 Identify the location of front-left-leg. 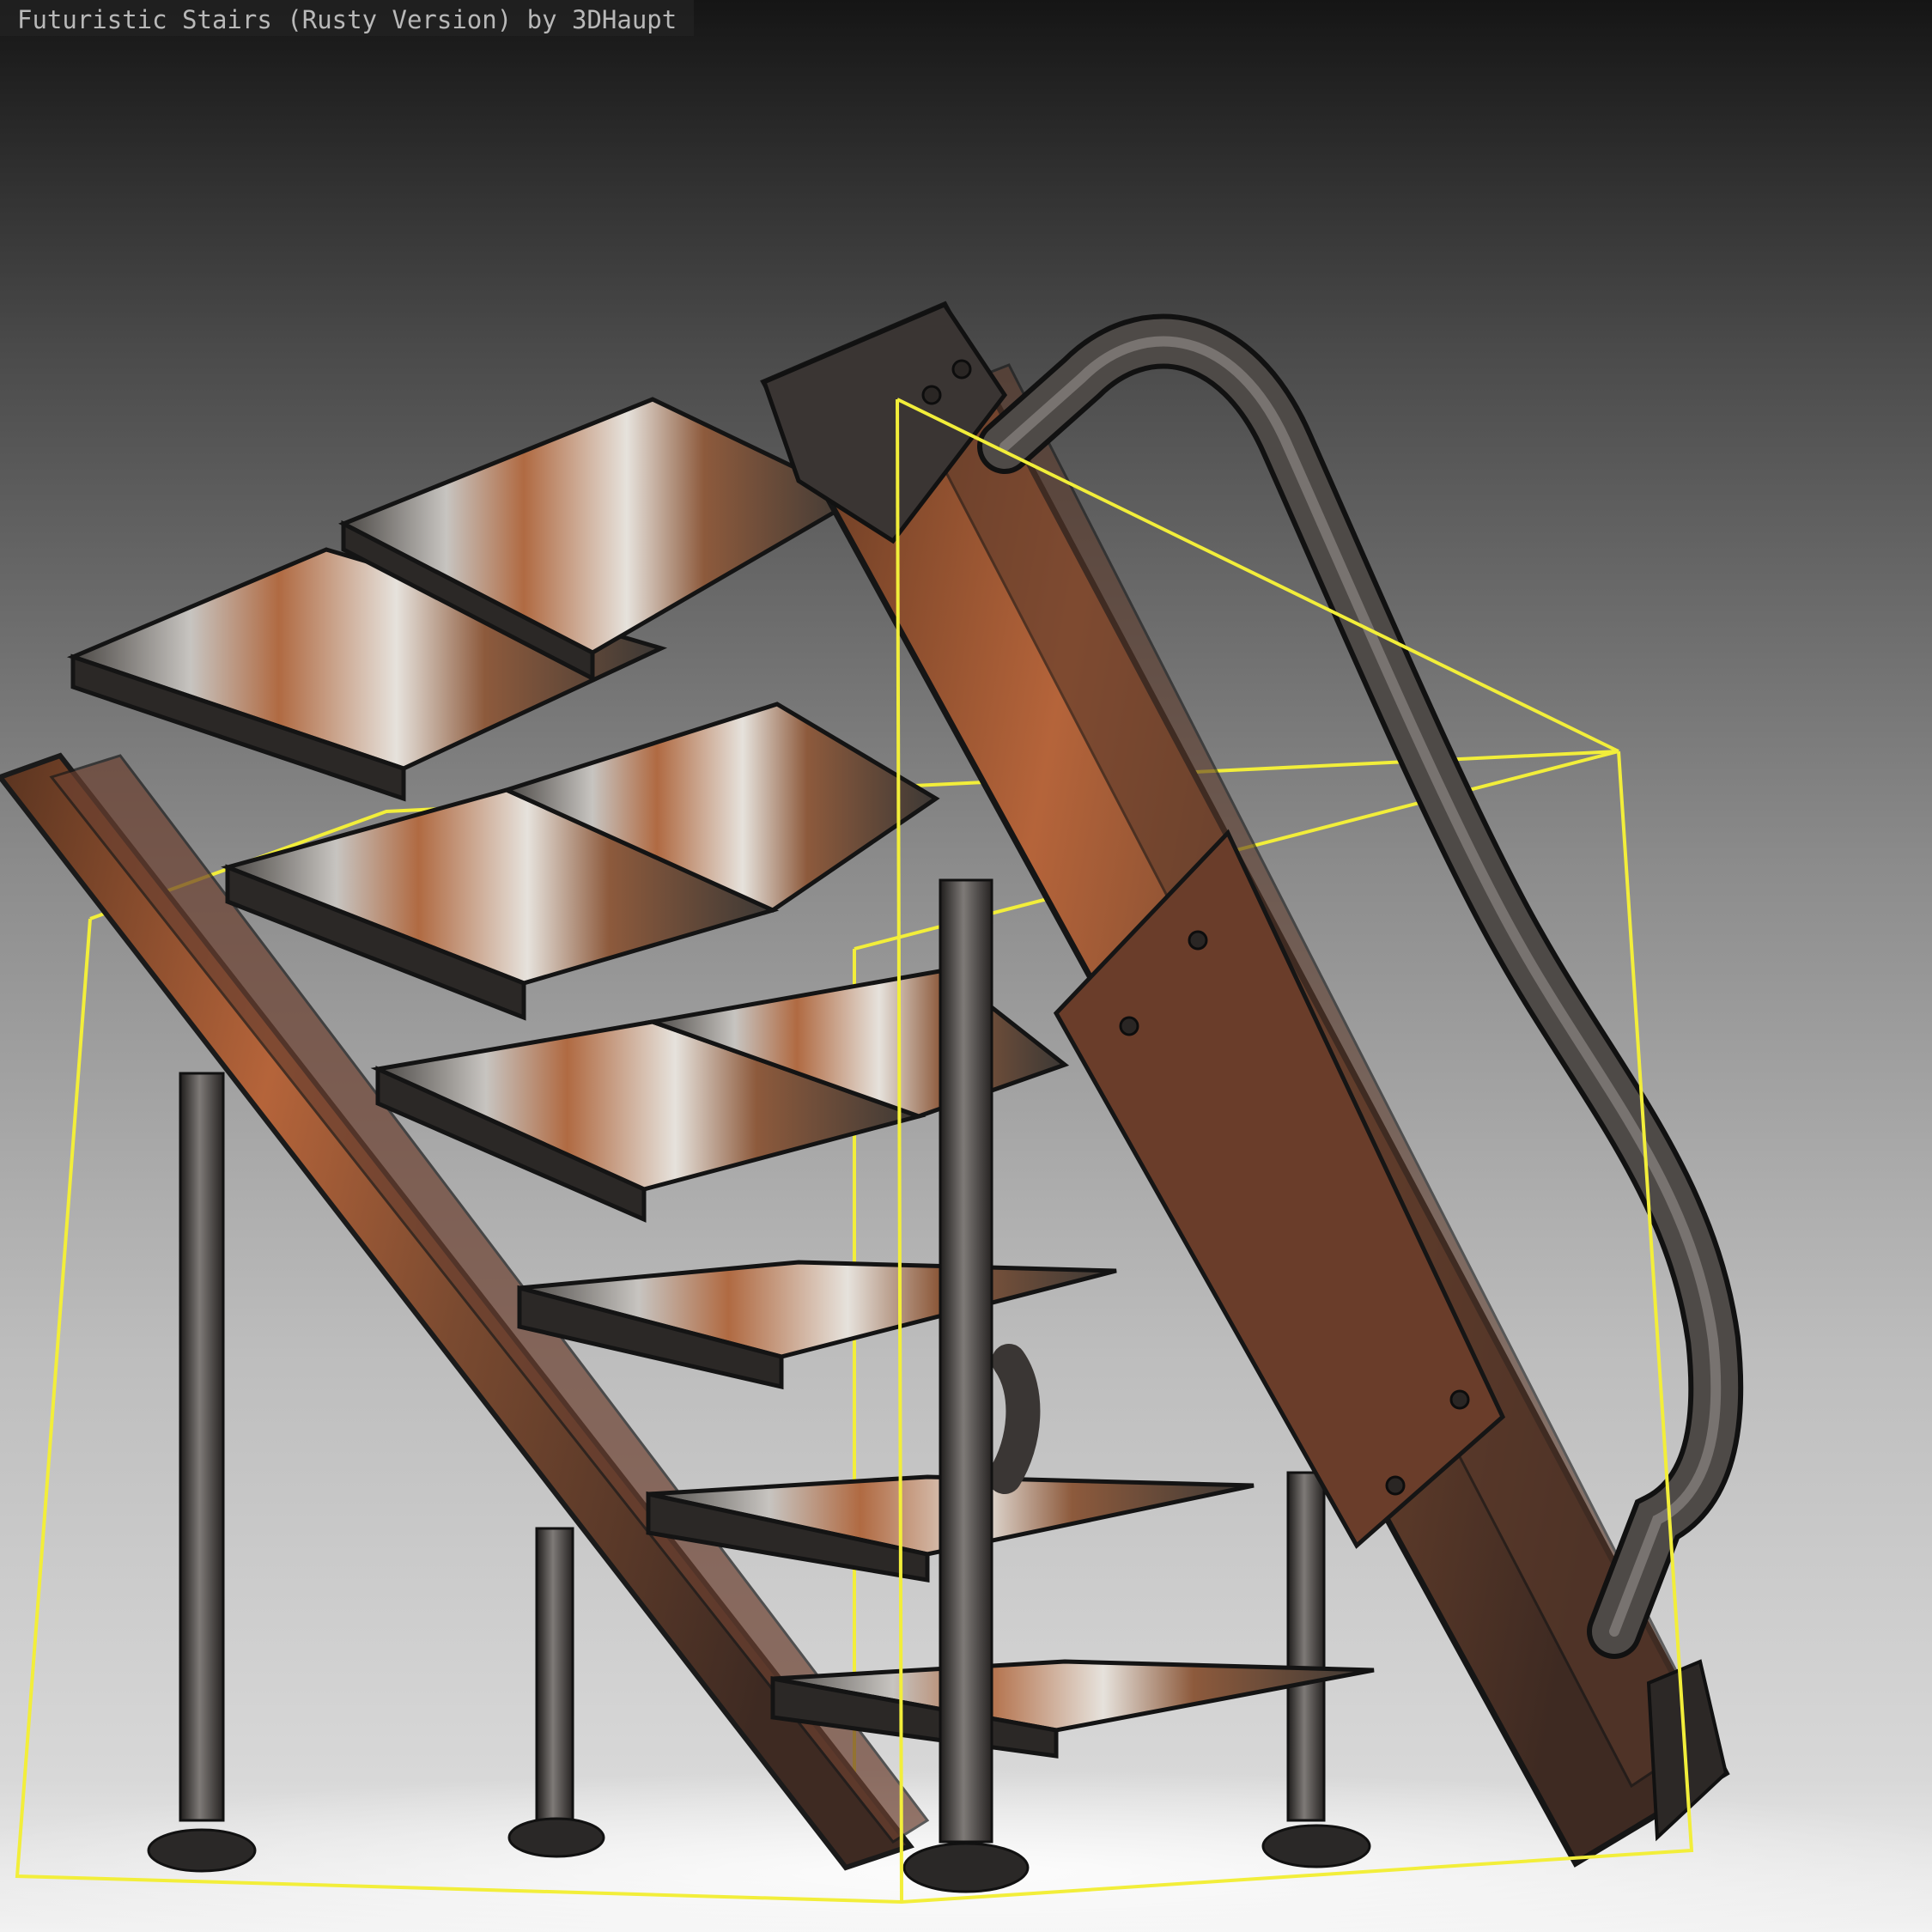
(202, 1473).